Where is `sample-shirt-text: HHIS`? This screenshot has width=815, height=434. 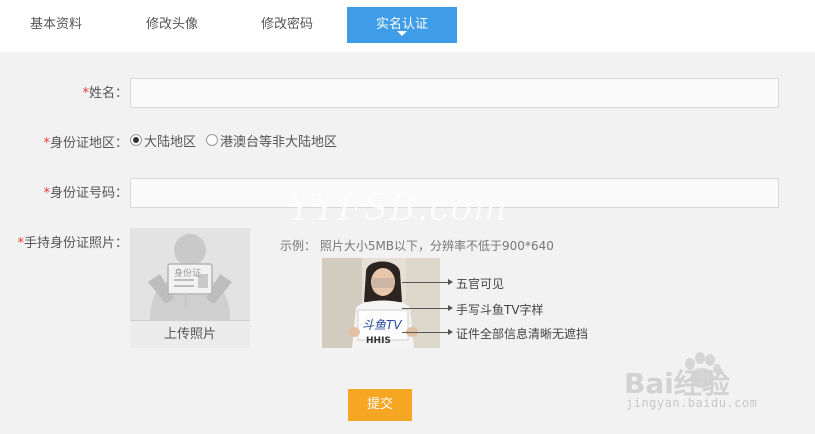 sample-shirt-text: HHIS is located at coordinates (378, 341).